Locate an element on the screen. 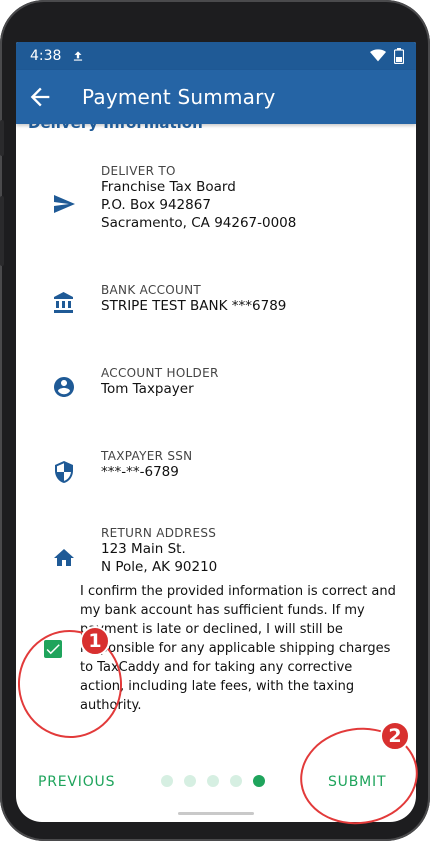  gesture-bar is located at coordinates (216, 813).